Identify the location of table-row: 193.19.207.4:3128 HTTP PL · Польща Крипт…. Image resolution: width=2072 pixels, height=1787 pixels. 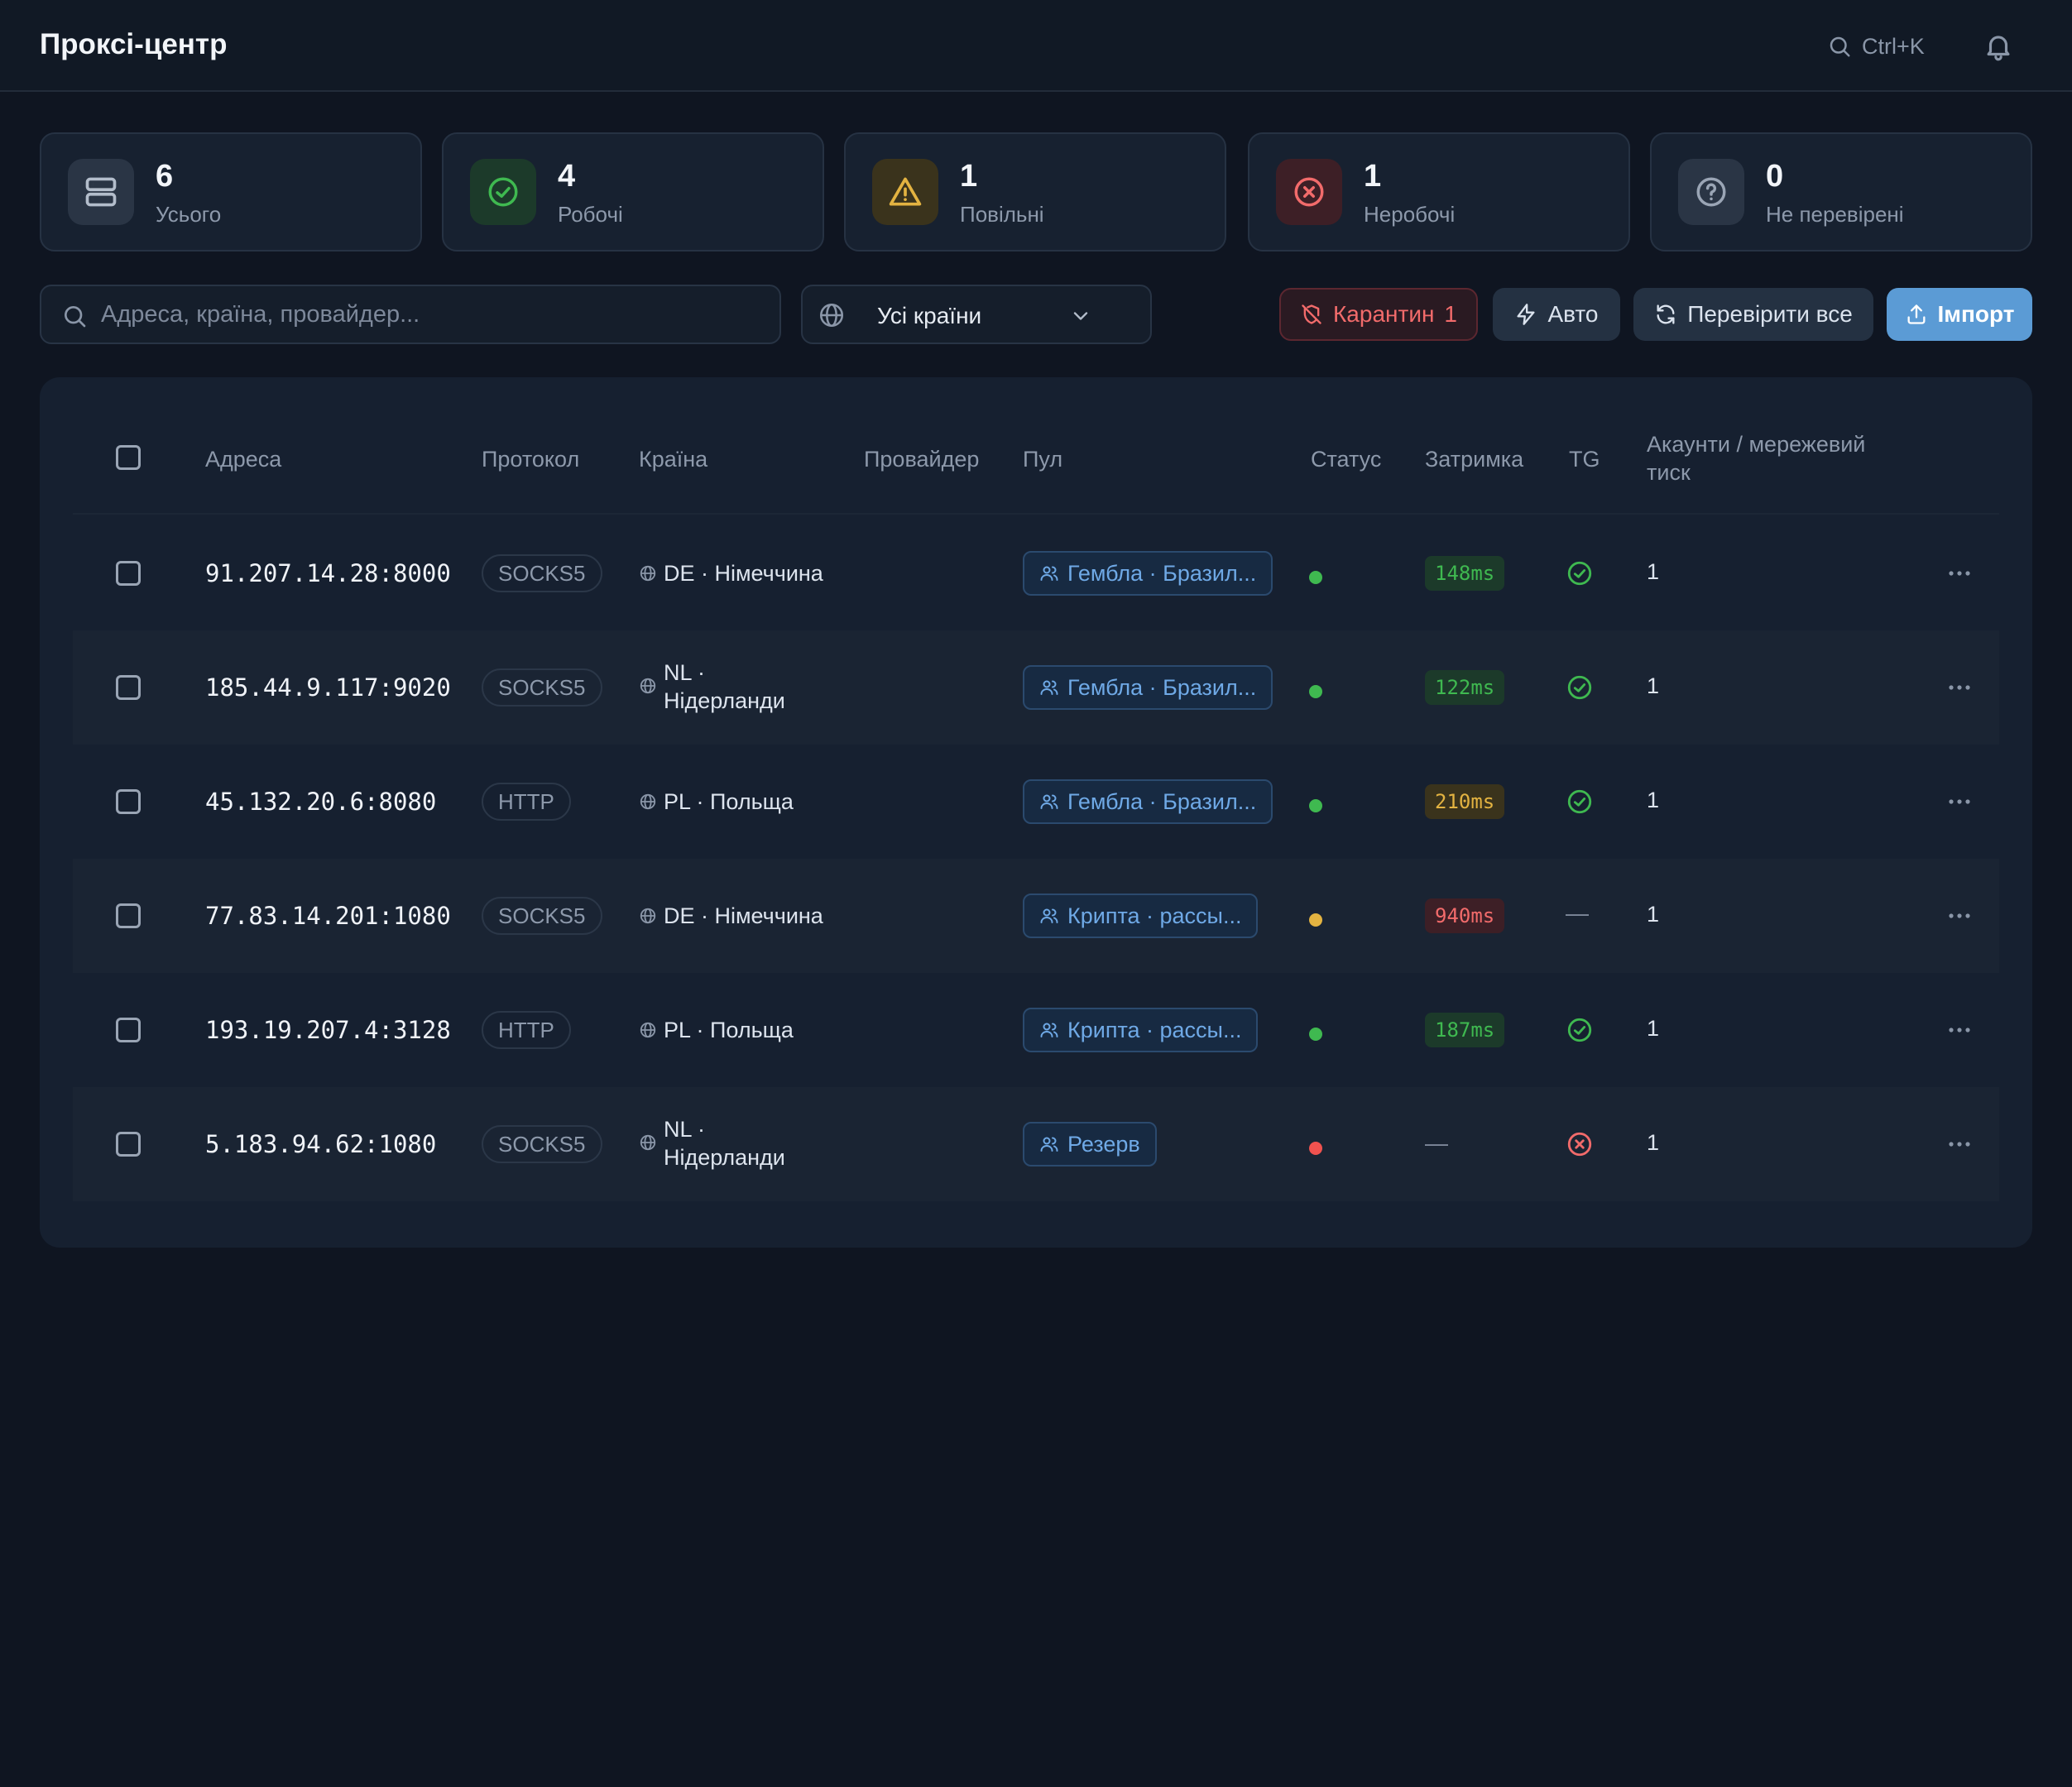
(1036, 1030).